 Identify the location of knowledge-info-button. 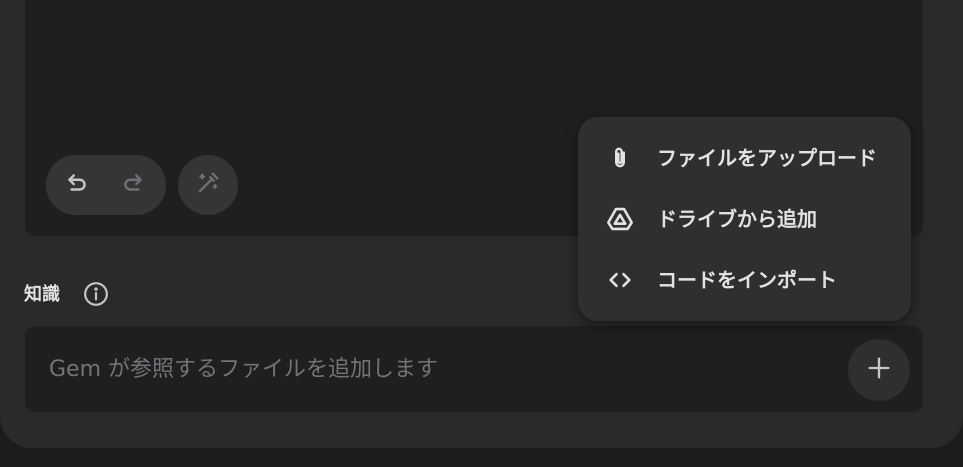
(96, 296).